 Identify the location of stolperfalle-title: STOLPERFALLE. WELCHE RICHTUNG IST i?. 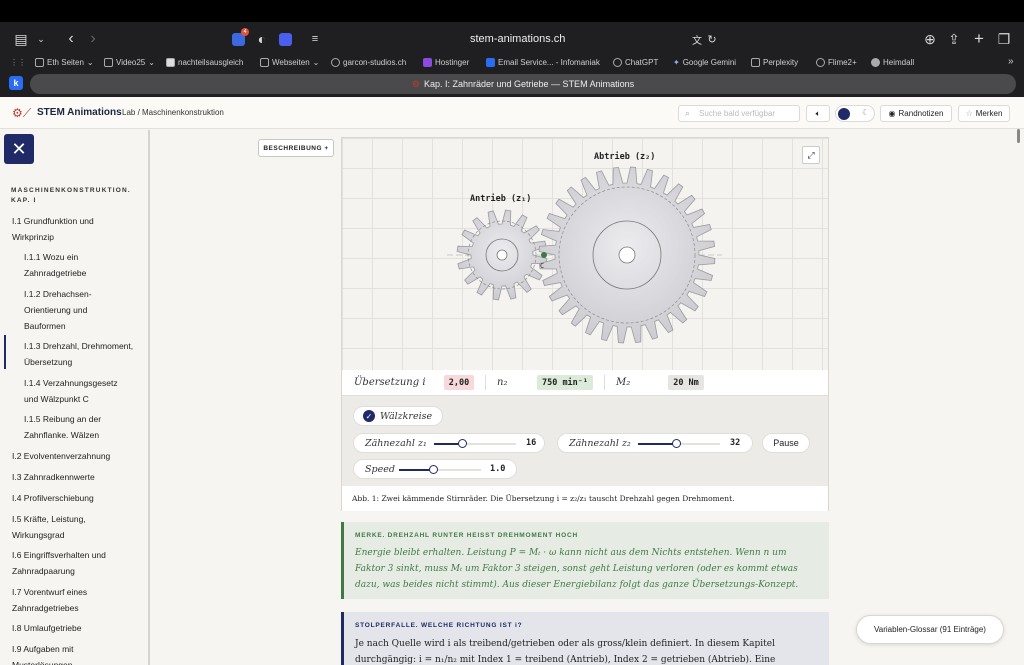
(439, 625).